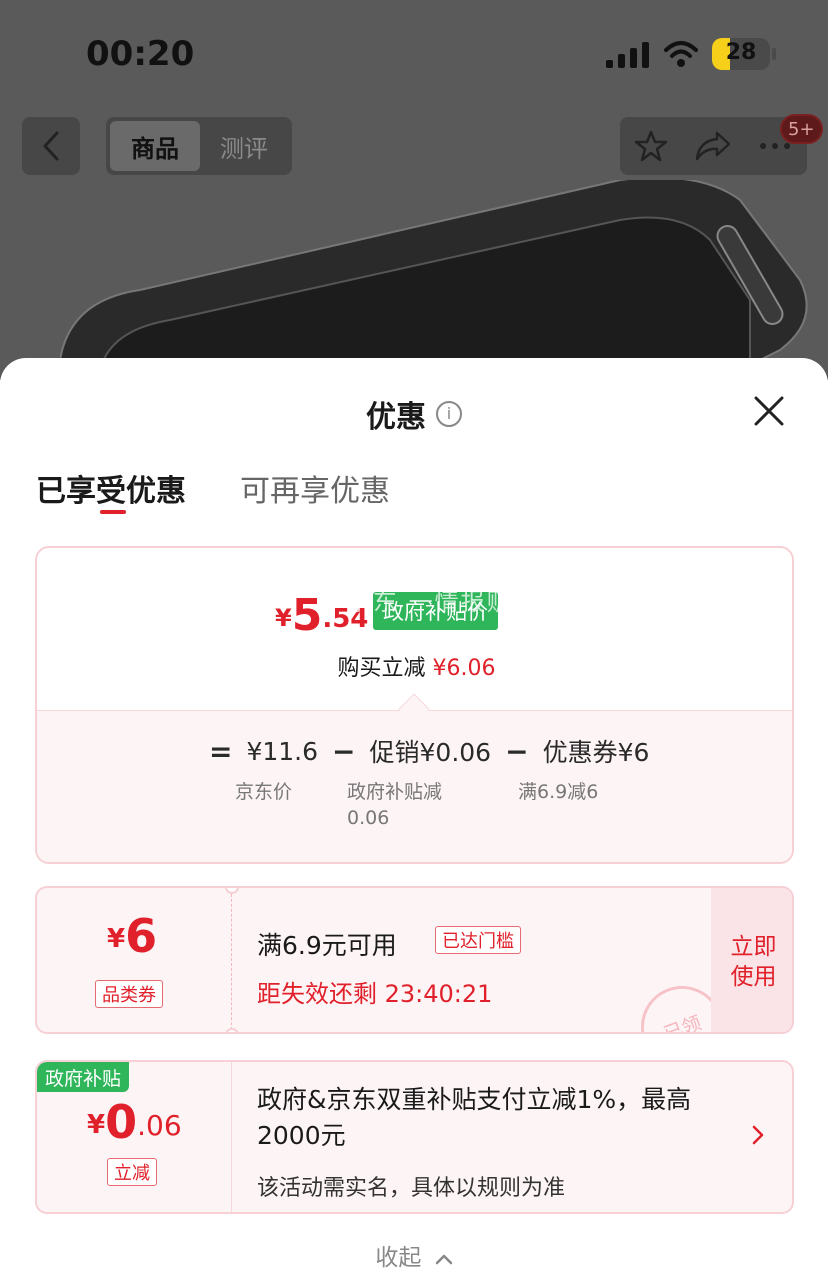 This screenshot has width=828, height=1272. I want to click on subsidy-amount: ¥ 0 .06, so click(134, 1122).